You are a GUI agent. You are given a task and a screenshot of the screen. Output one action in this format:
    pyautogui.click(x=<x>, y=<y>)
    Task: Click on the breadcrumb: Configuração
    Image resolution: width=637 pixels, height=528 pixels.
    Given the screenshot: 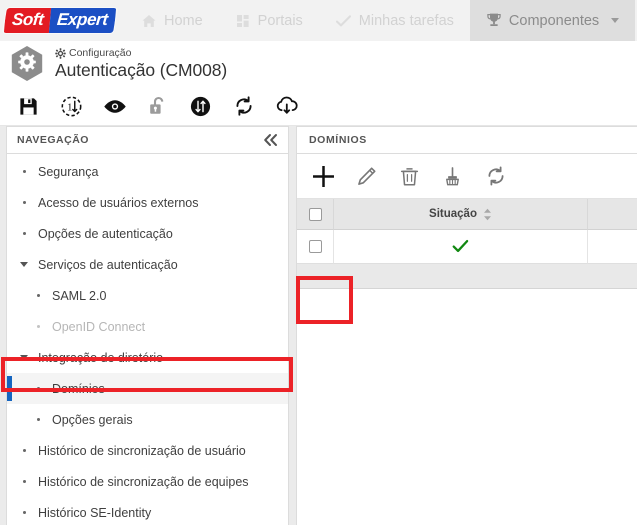 What is the action you would take?
    pyautogui.click(x=141, y=53)
    